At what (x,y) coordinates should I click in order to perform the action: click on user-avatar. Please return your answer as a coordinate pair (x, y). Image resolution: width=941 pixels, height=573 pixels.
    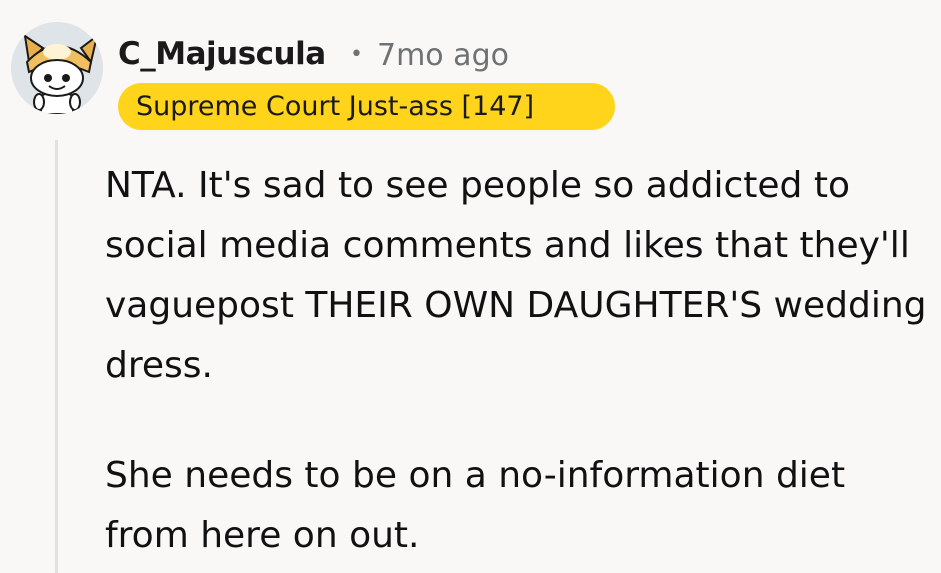
    Looking at the image, I should click on (57, 68).